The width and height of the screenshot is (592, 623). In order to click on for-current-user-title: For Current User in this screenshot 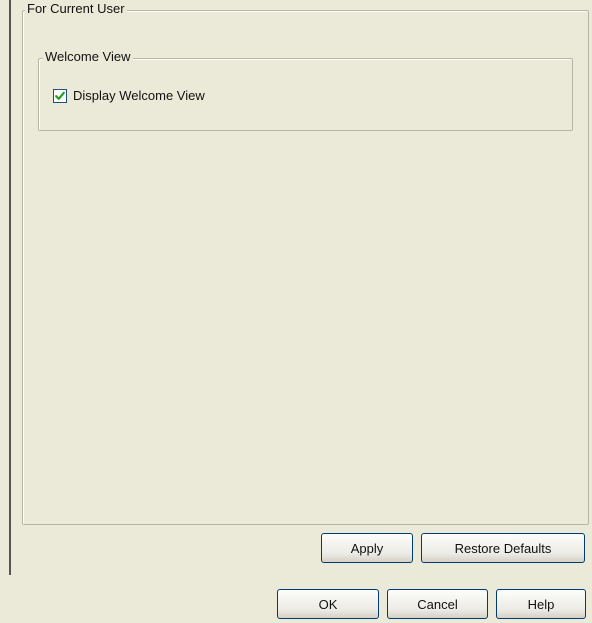, I will do `click(76, 9)`.